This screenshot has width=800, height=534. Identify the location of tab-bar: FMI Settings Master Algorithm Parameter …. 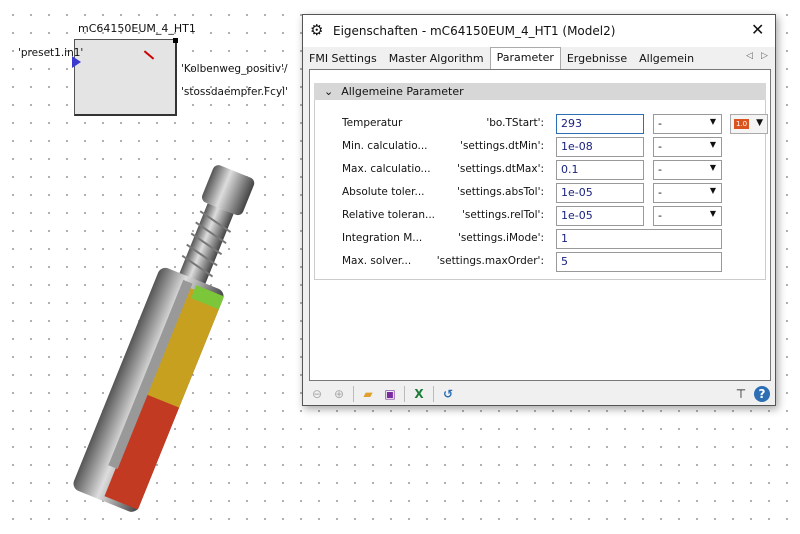
(539, 58).